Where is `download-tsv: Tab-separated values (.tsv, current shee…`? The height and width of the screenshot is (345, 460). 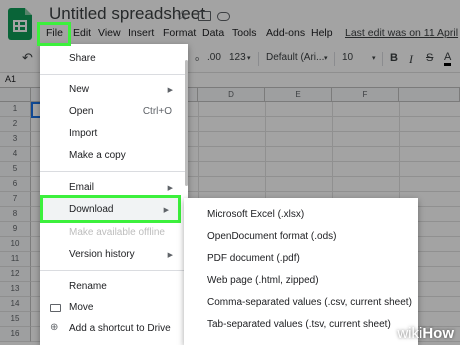
download-tsv: Tab-separated values (.tsv, current shee… is located at coordinates (299, 324).